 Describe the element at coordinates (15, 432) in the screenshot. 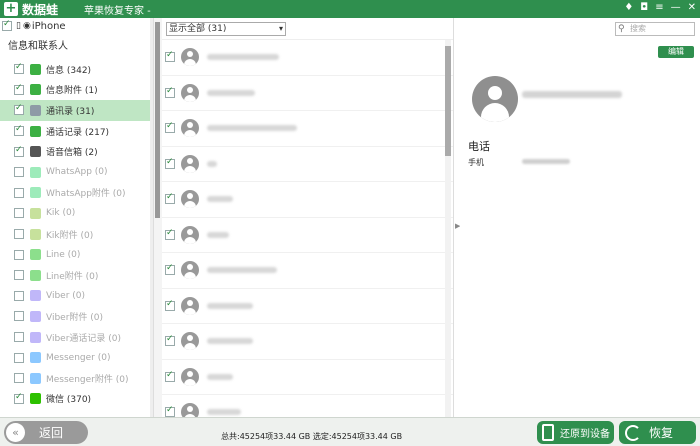

I see `double-chevron-left-icon: «` at that location.